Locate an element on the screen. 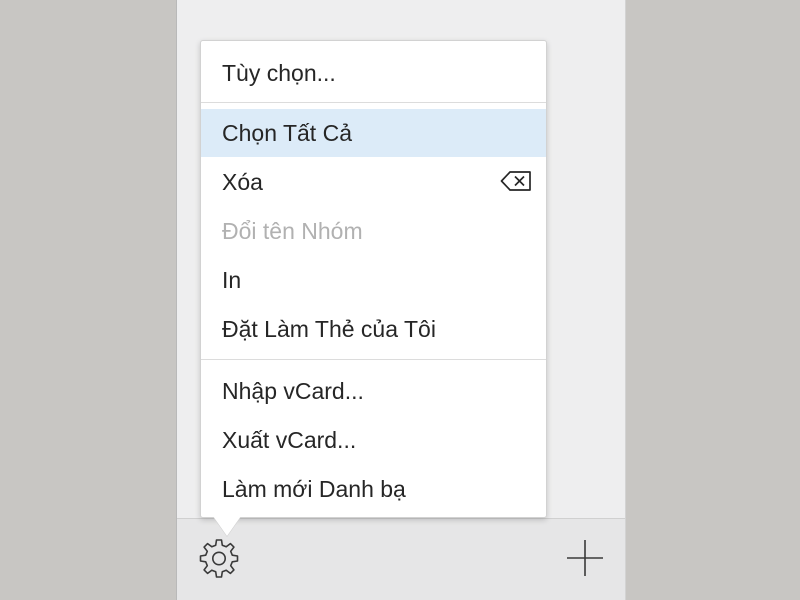 The height and width of the screenshot is (600, 800). delete-backspace-icon is located at coordinates (515, 181).